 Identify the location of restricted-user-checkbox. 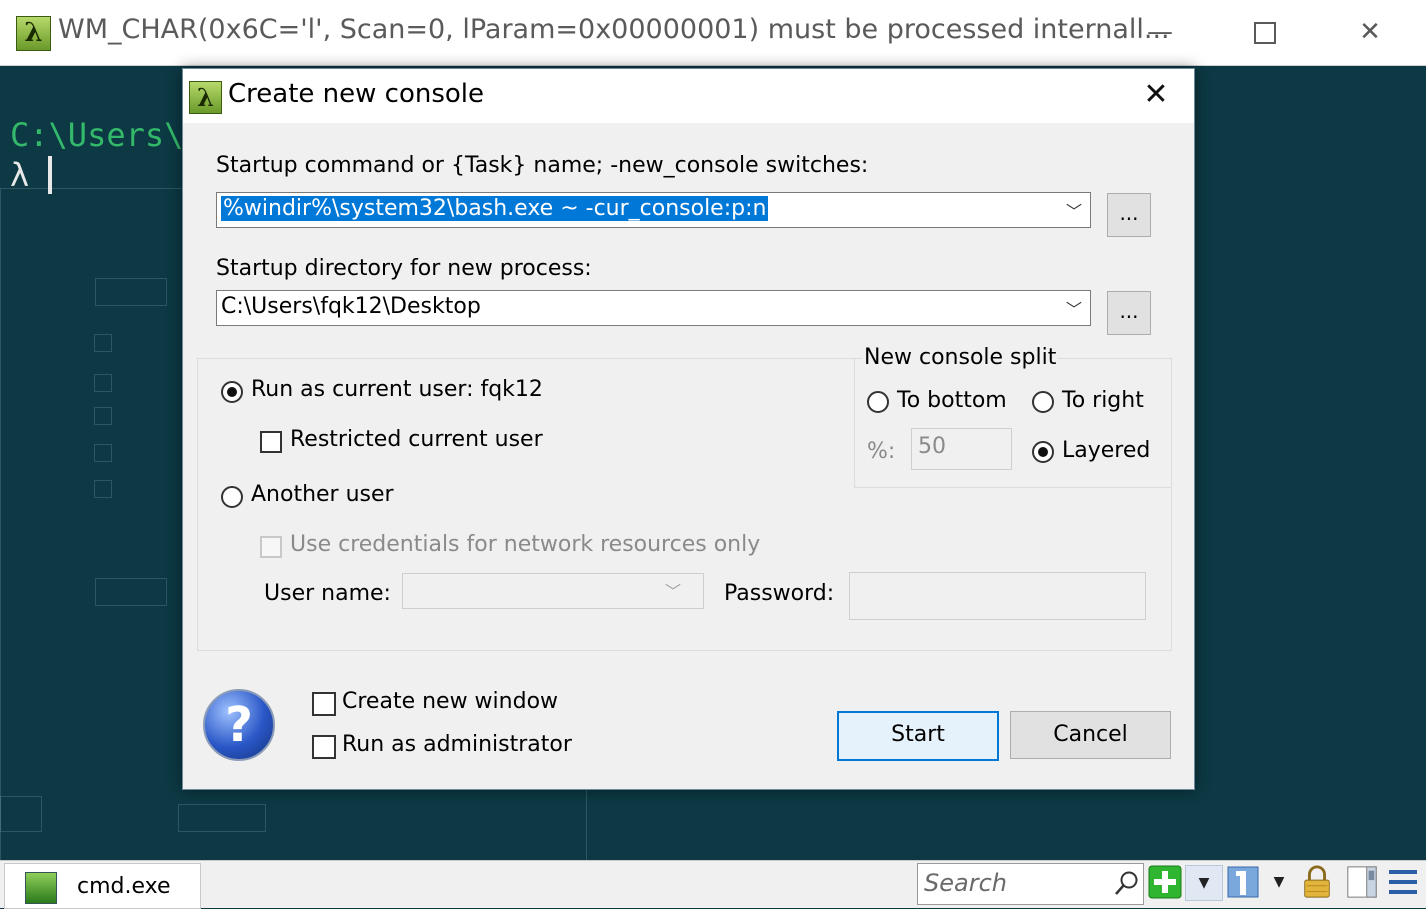
(271, 442).